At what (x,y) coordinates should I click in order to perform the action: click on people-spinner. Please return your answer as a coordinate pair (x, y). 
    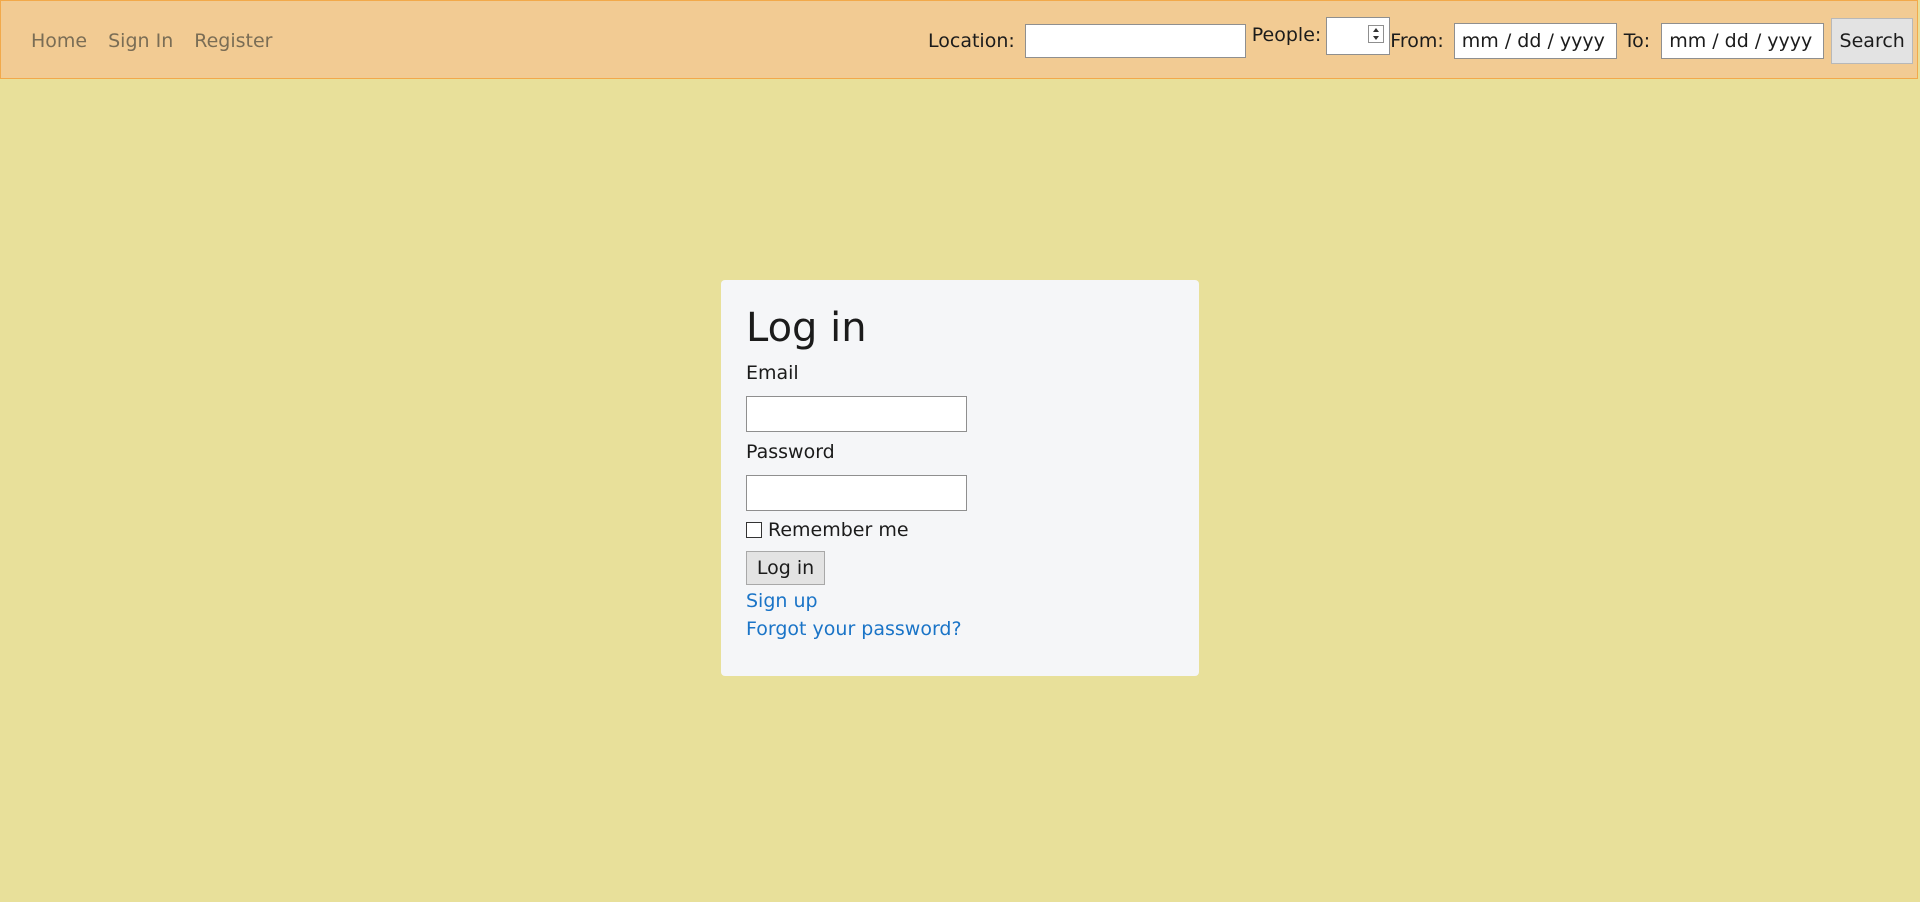
    Looking at the image, I should click on (1376, 34).